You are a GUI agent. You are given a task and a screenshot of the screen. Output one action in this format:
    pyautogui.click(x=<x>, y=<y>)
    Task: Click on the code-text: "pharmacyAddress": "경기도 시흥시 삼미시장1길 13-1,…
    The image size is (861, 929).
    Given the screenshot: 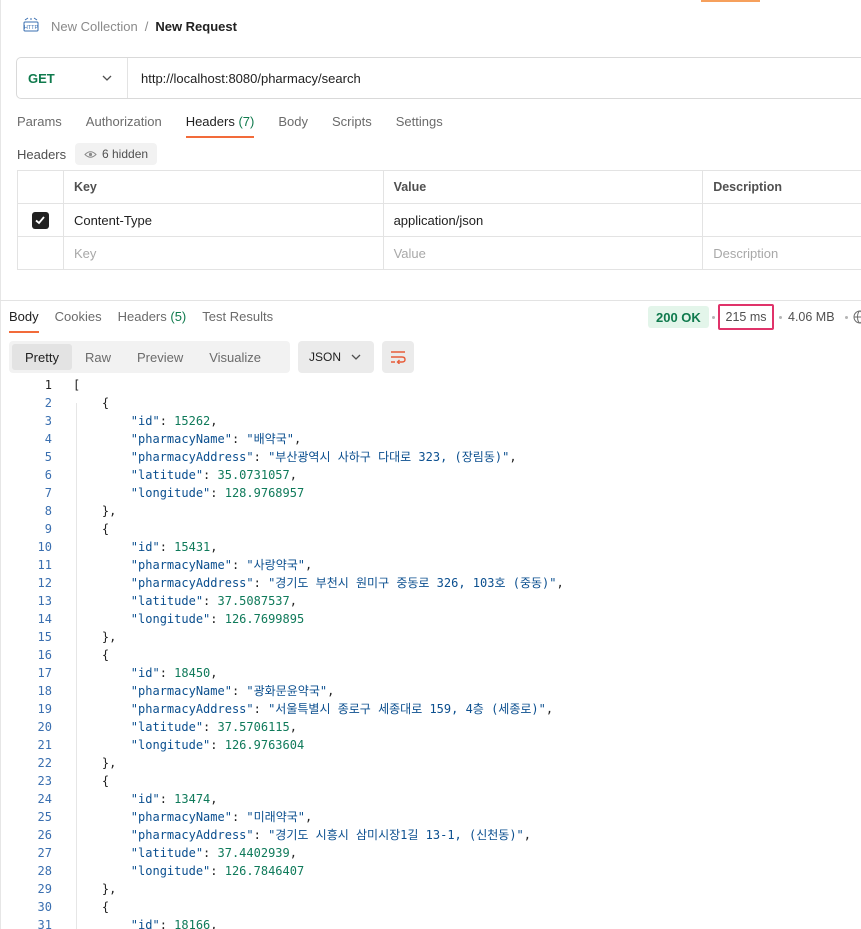 What is the action you would take?
    pyautogui.click(x=331, y=835)
    